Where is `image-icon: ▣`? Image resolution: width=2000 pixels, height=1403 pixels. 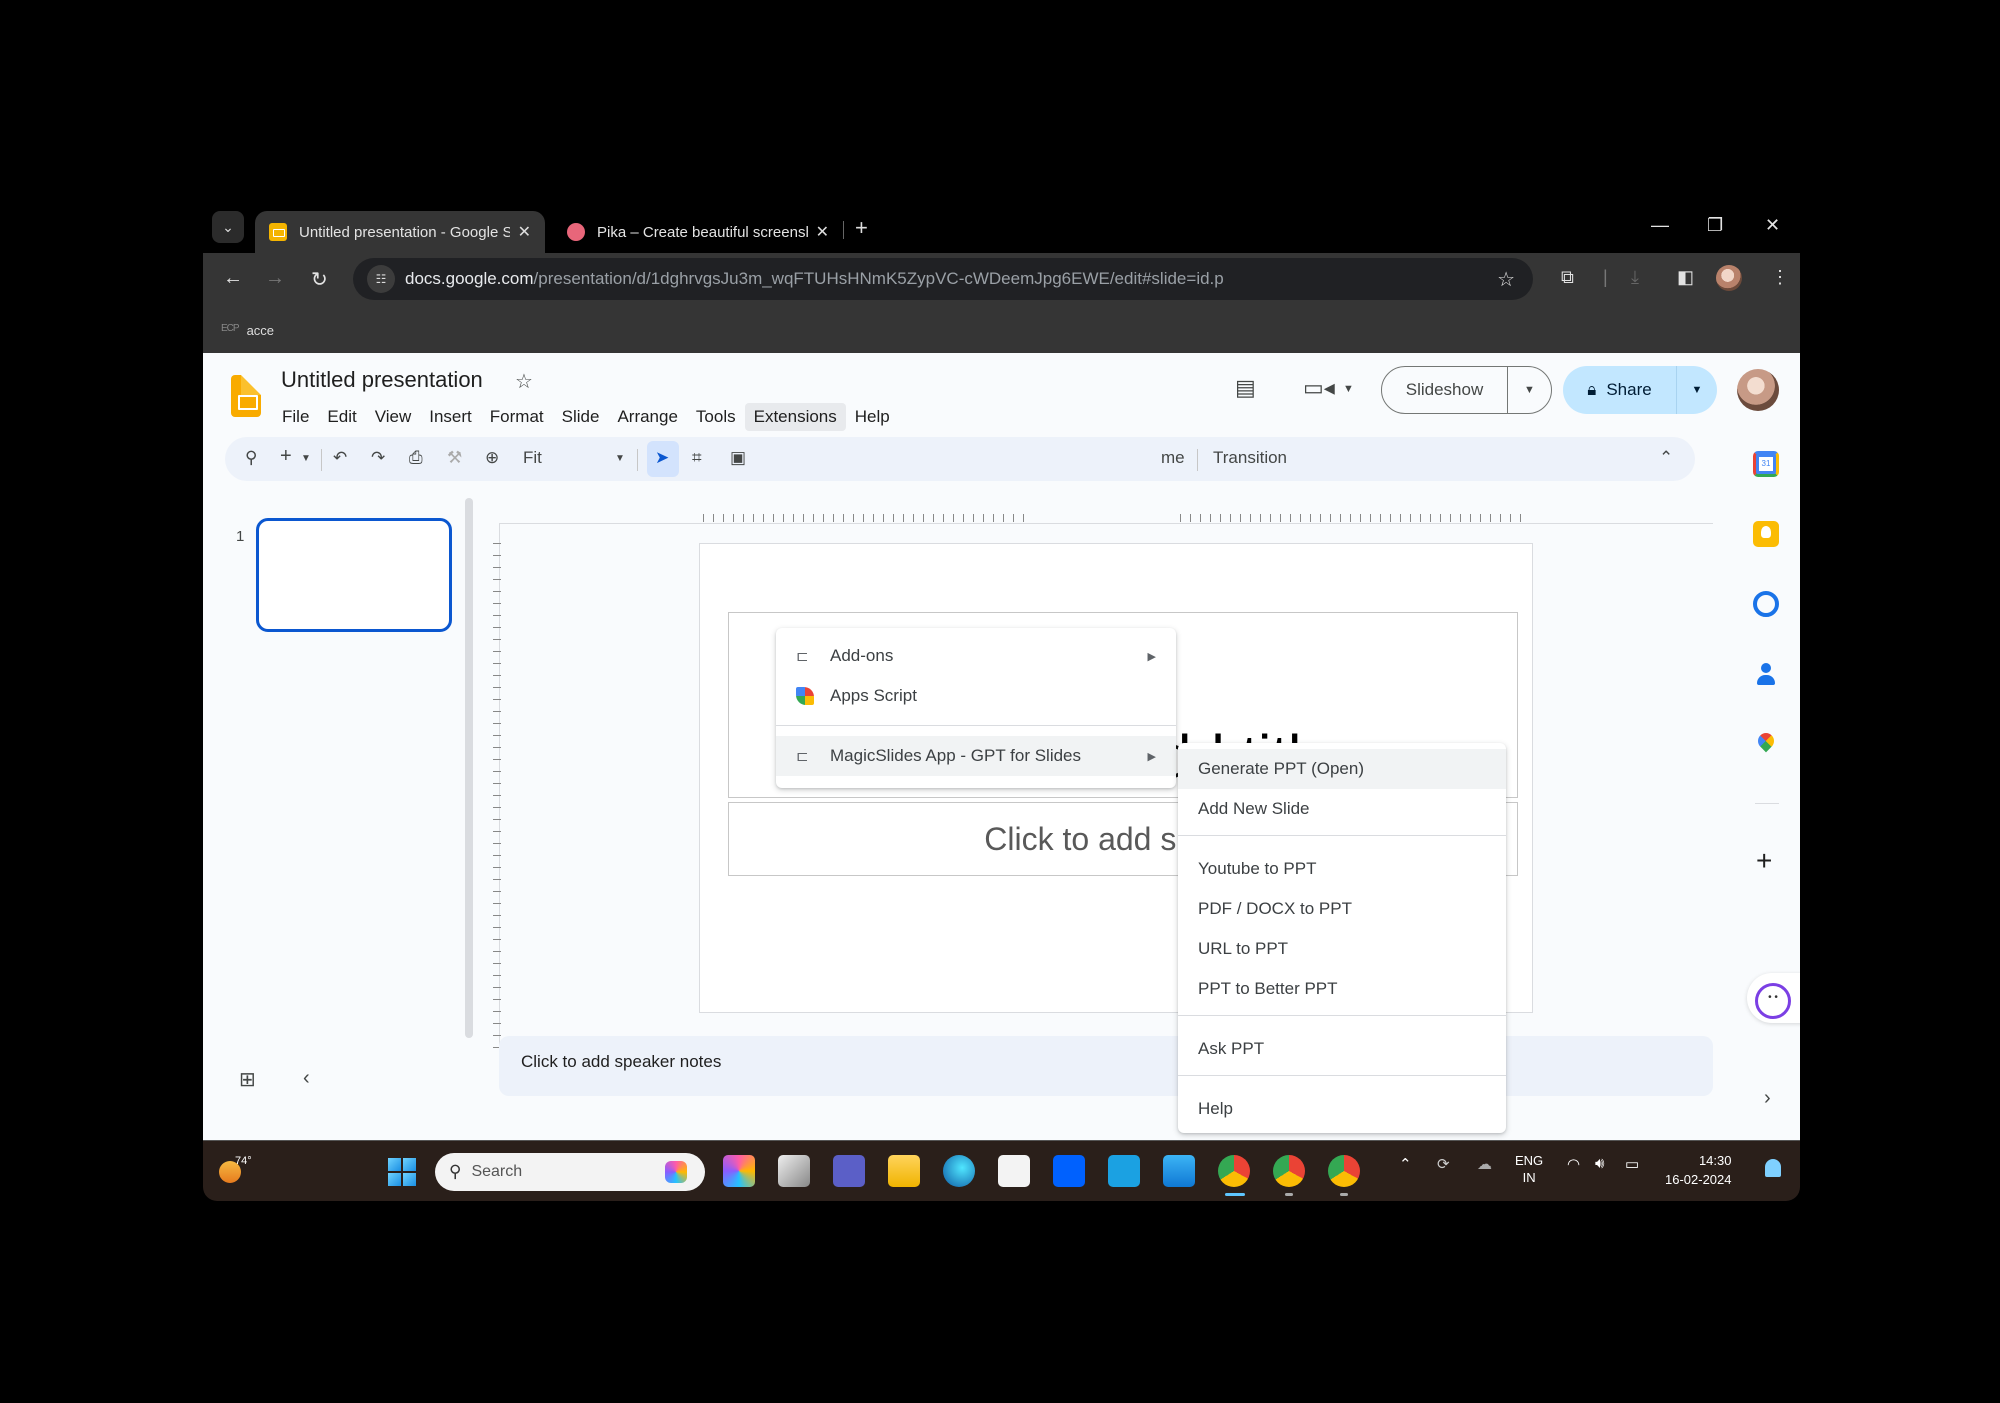
image-icon: ▣ is located at coordinates (738, 458).